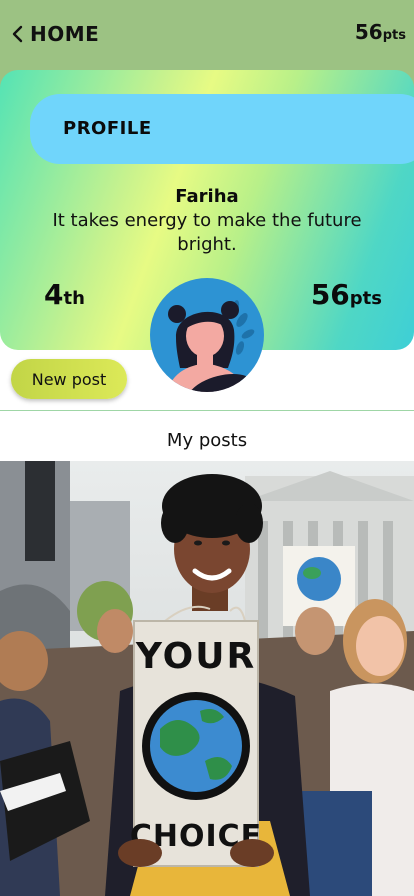  I want to click on profile-section-title: PROFILE, so click(107, 128).